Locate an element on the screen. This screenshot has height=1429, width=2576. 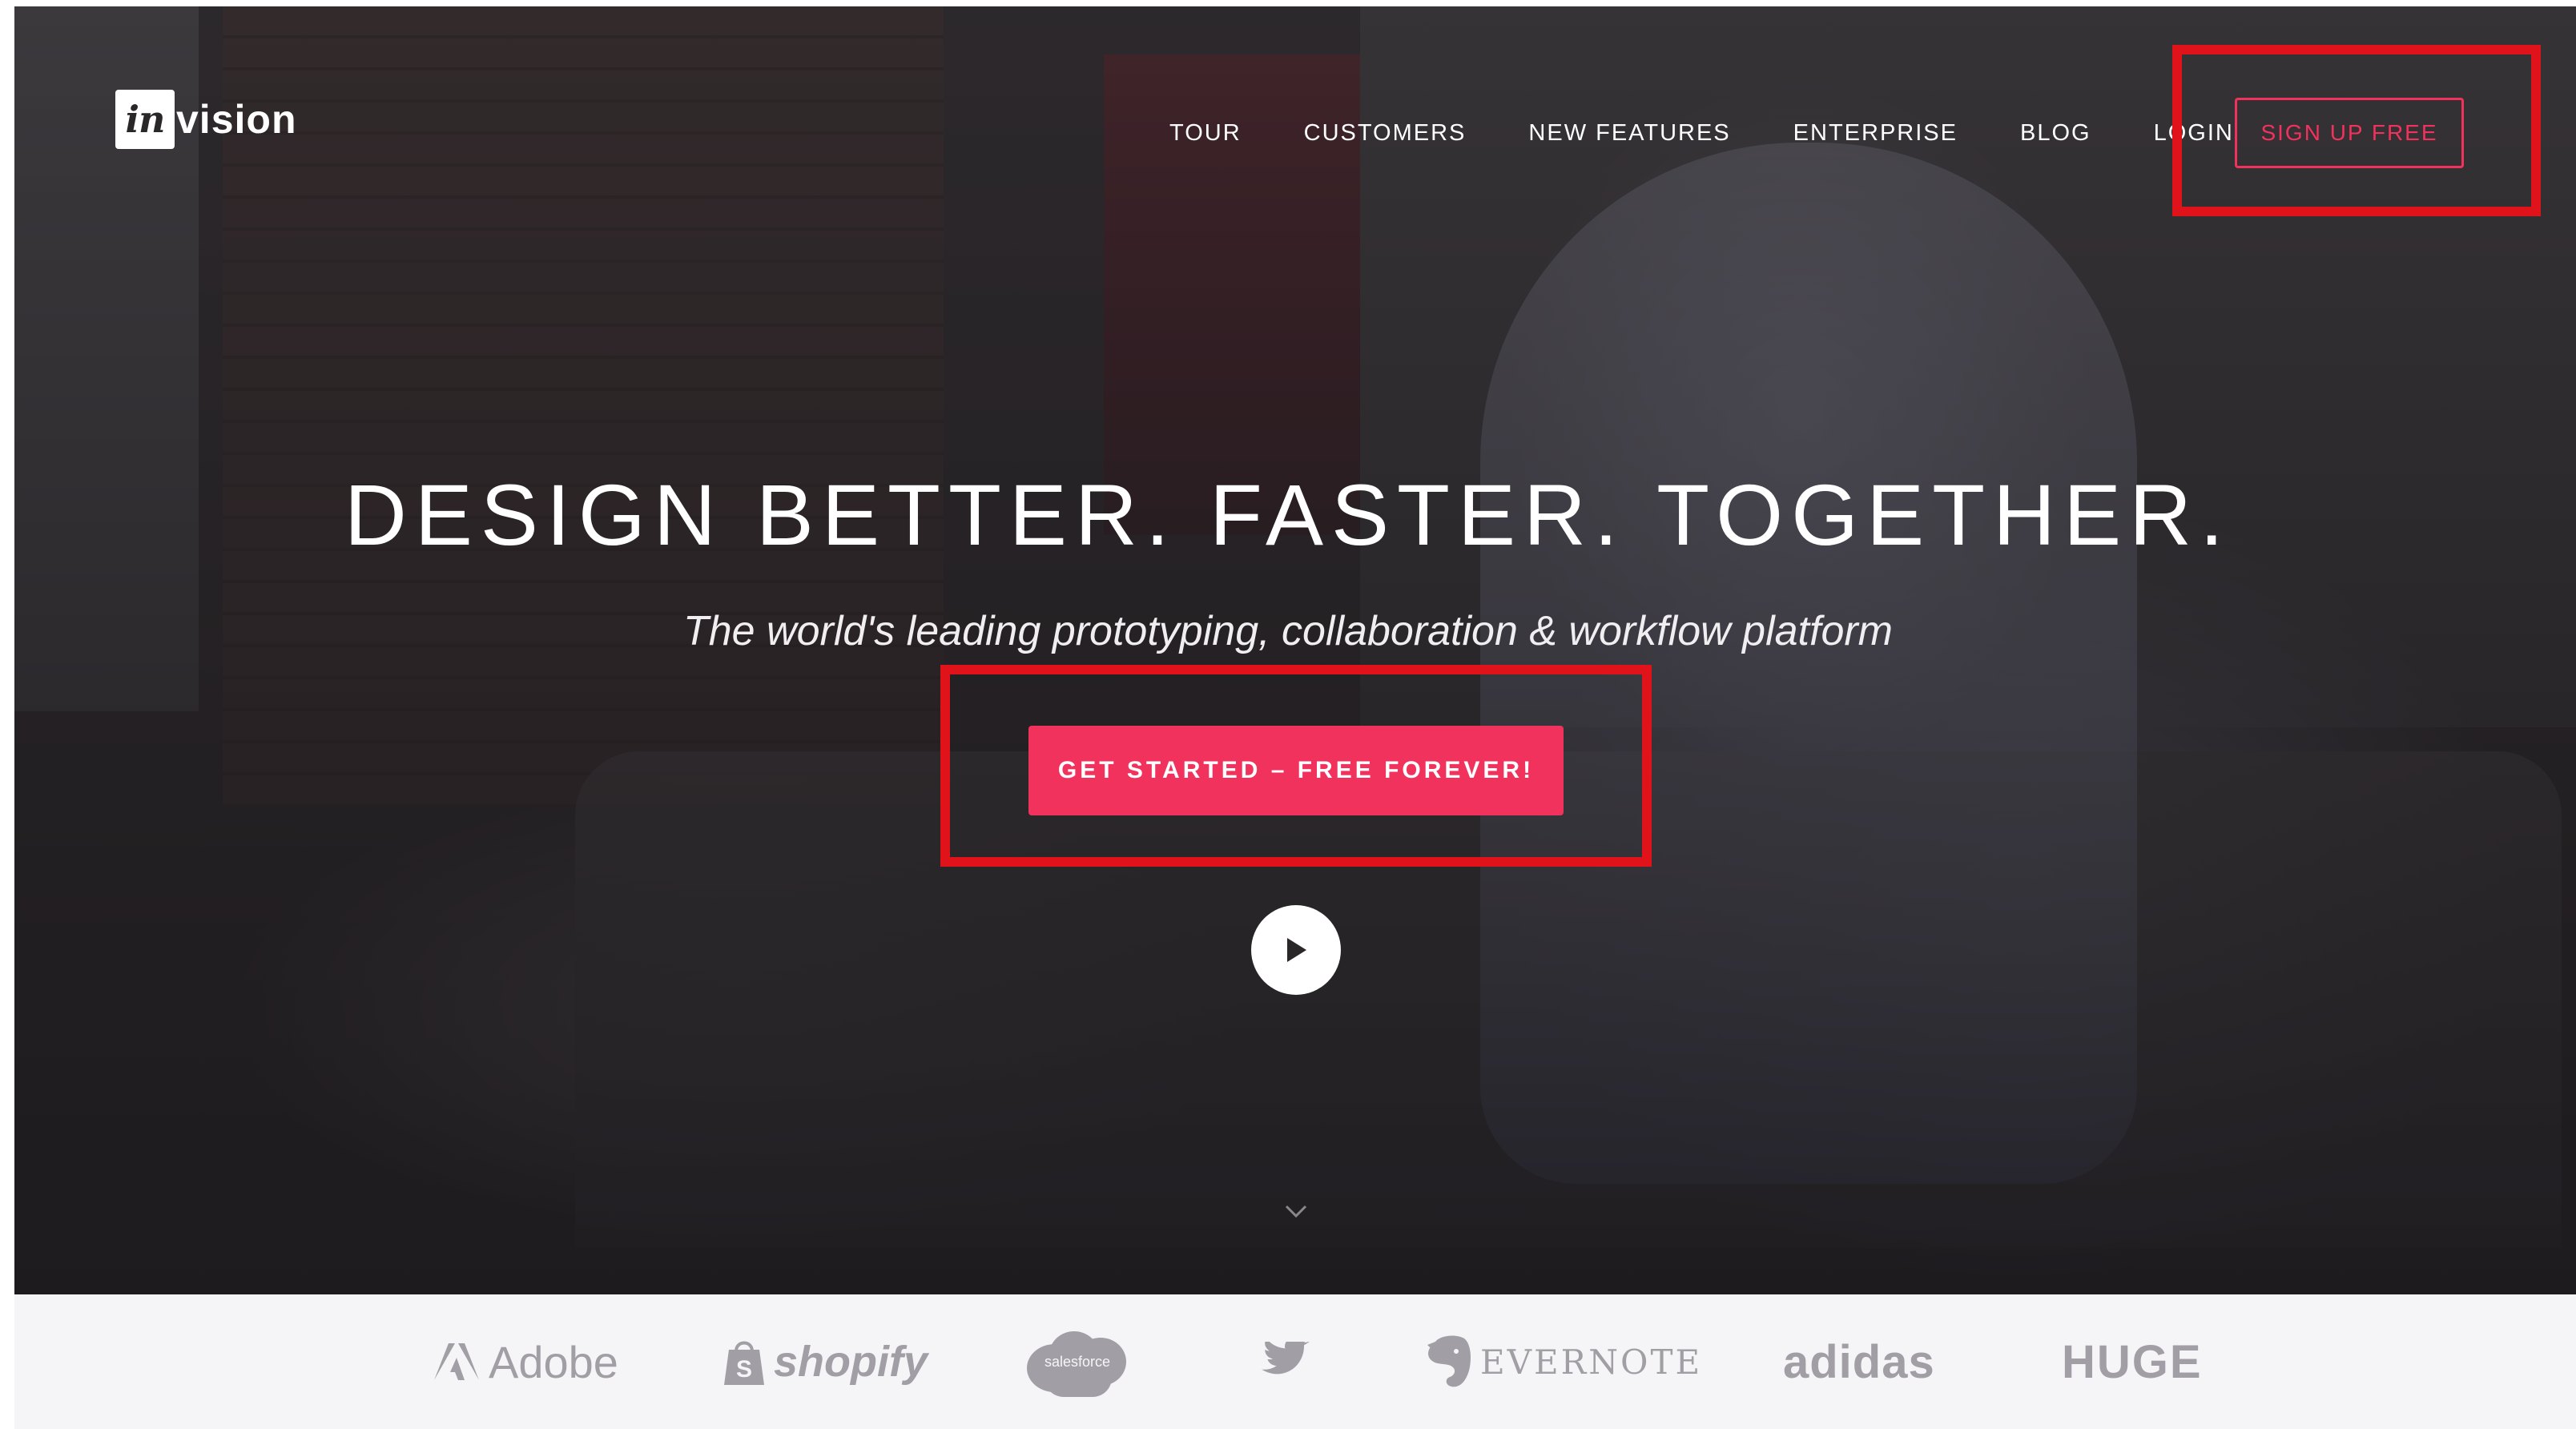
client-logo-adobe: Adobe is located at coordinates (526, 1362).